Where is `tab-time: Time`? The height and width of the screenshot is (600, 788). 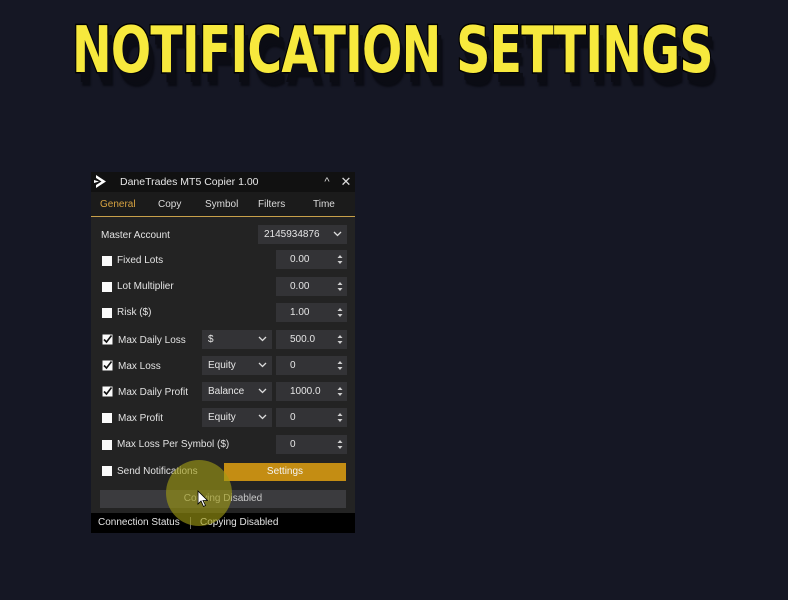 tab-time: Time is located at coordinates (324, 204).